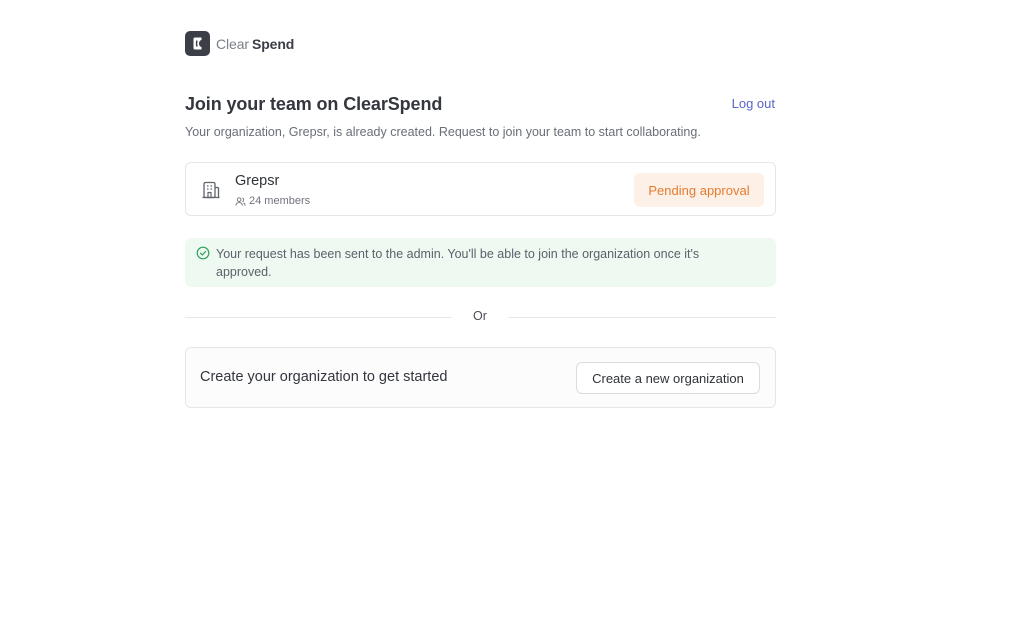 This screenshot has width=1024, height=623. What do you see at coordinates (240, 201) in the screenshot?
I see `users-icon` at bounding box center [240, 201].